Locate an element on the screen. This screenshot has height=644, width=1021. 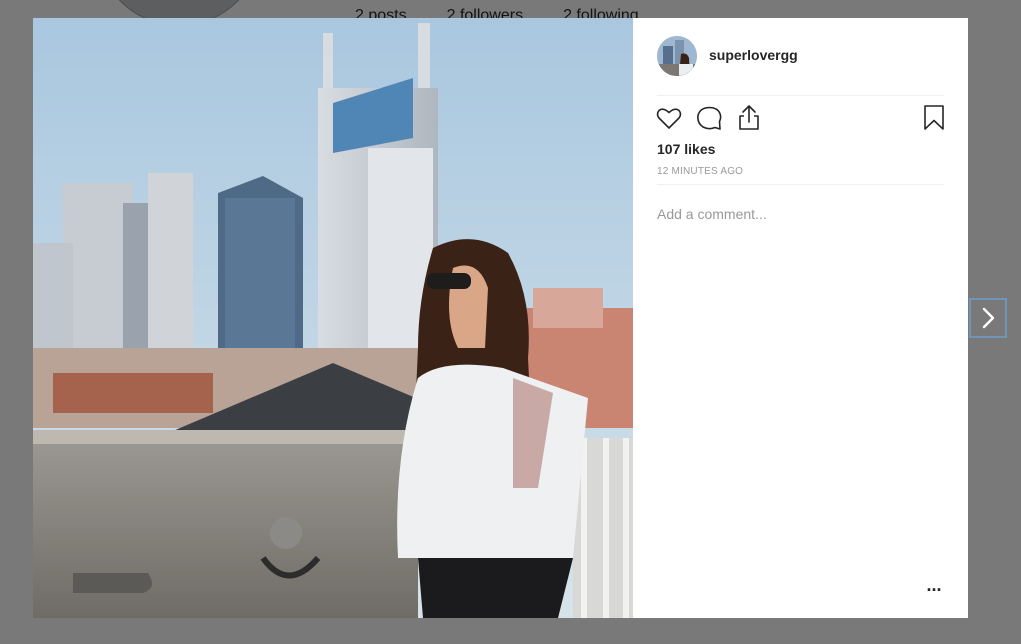
bookmark-icon is located at coordinates (934, 118).